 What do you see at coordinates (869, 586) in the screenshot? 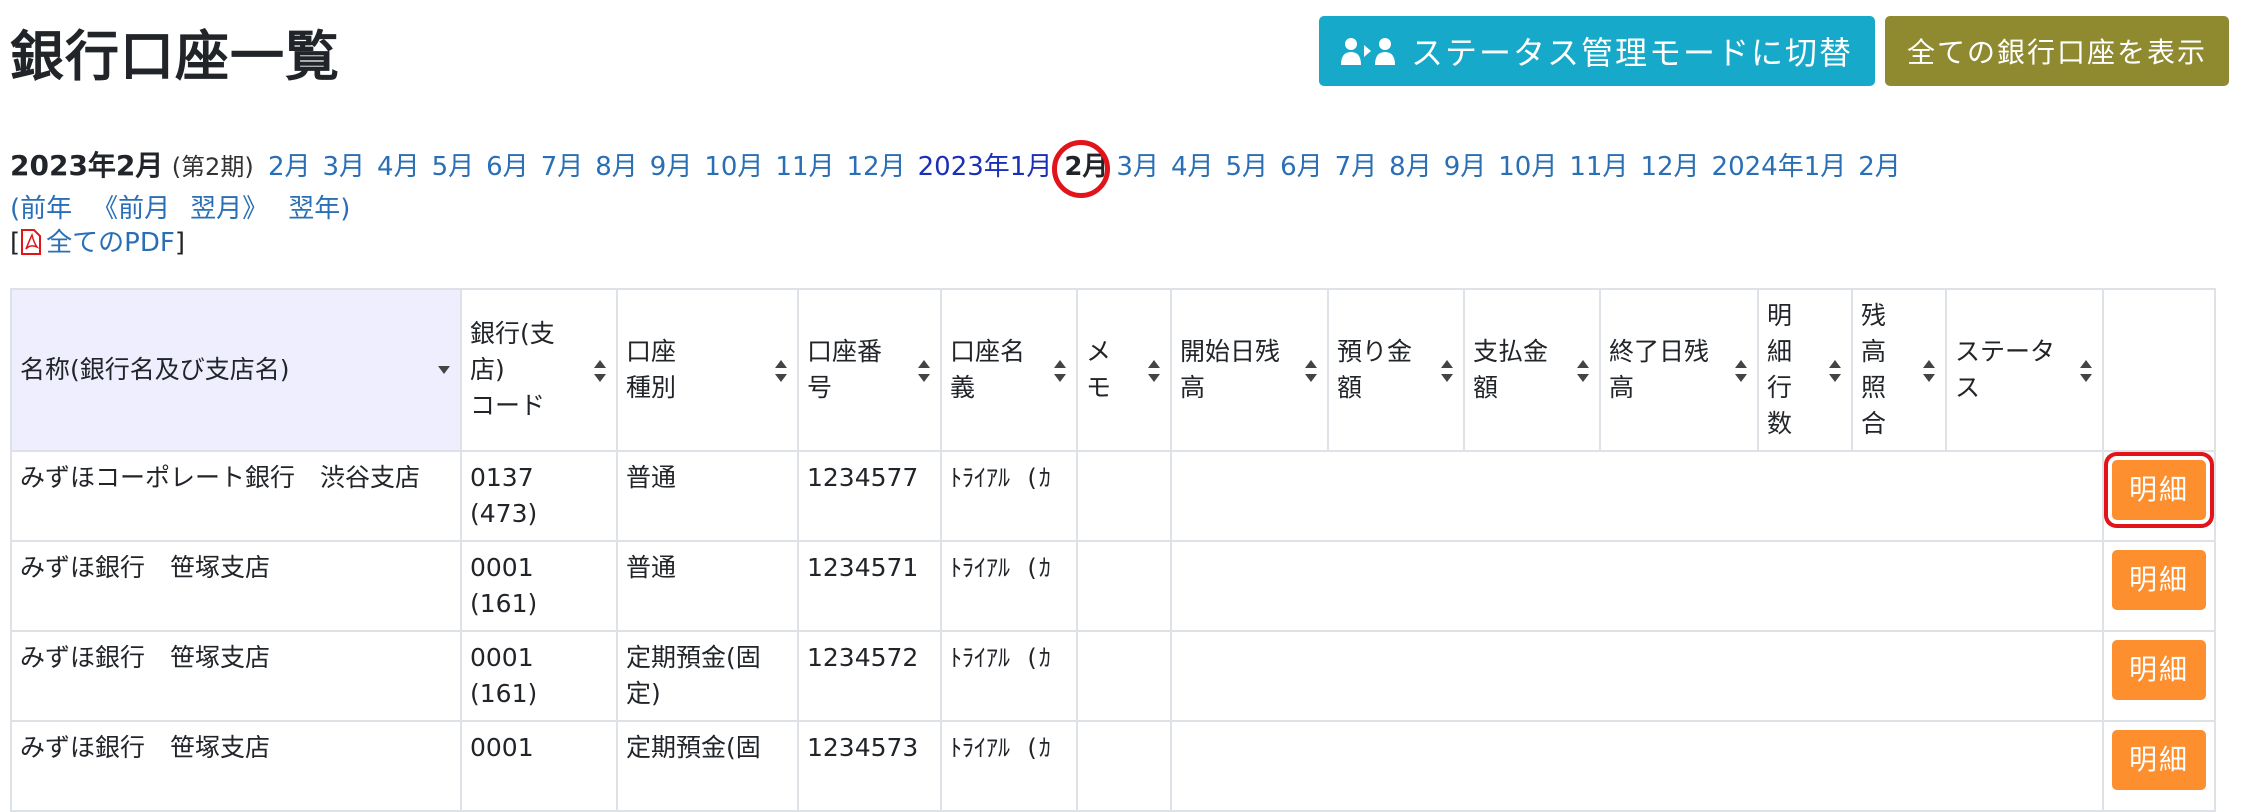
I see `cell-account-number: 1234571` at bounding box center [869, 586].